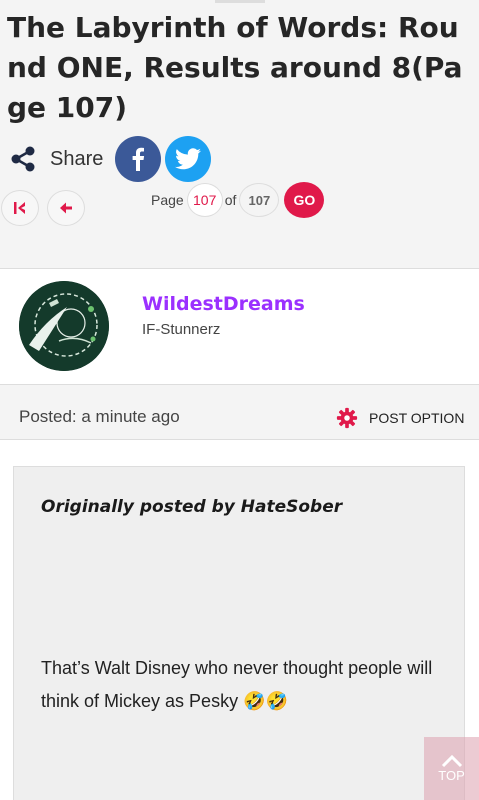 This screenshot has width=479, height=800. What do you see at coordinates (77, 158) in the screenshot?
I see `share-label: Share` at bounding box center [77, 158].